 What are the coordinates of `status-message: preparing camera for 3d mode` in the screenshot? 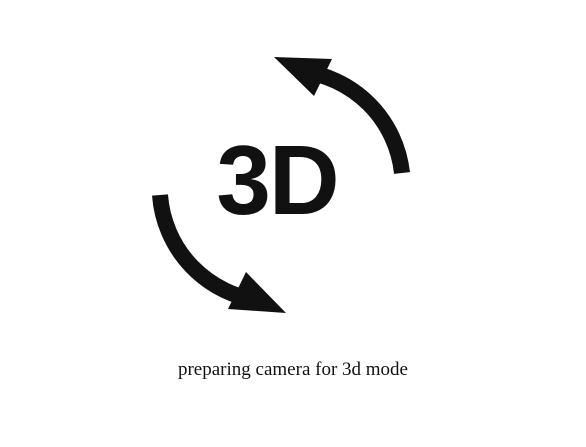 It's located at (292, 369).